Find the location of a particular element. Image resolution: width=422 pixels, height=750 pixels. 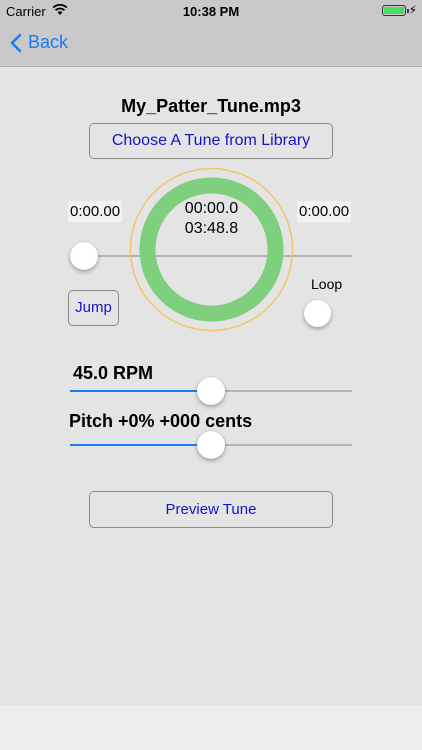

remaining-time-label: 0:00.00 is located at coordinates (324, 211).